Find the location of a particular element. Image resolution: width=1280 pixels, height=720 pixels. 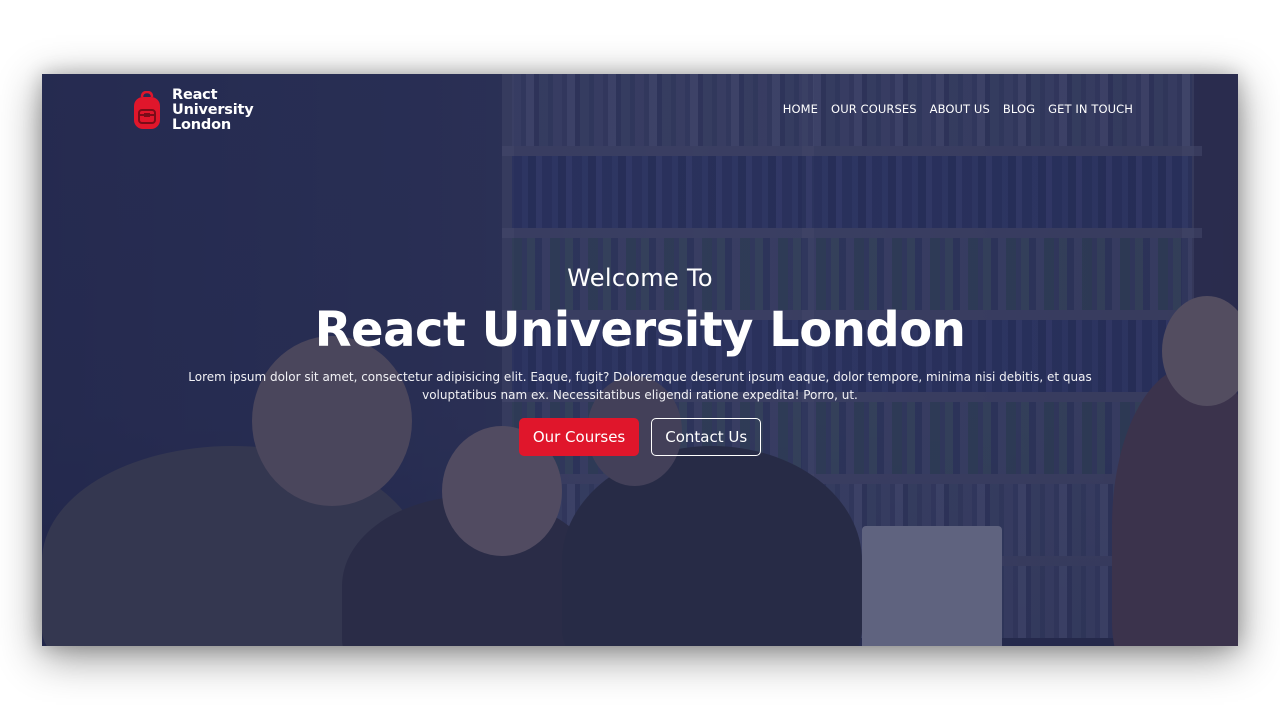

brand-logo: React University London is located at coordinates (193, 110).